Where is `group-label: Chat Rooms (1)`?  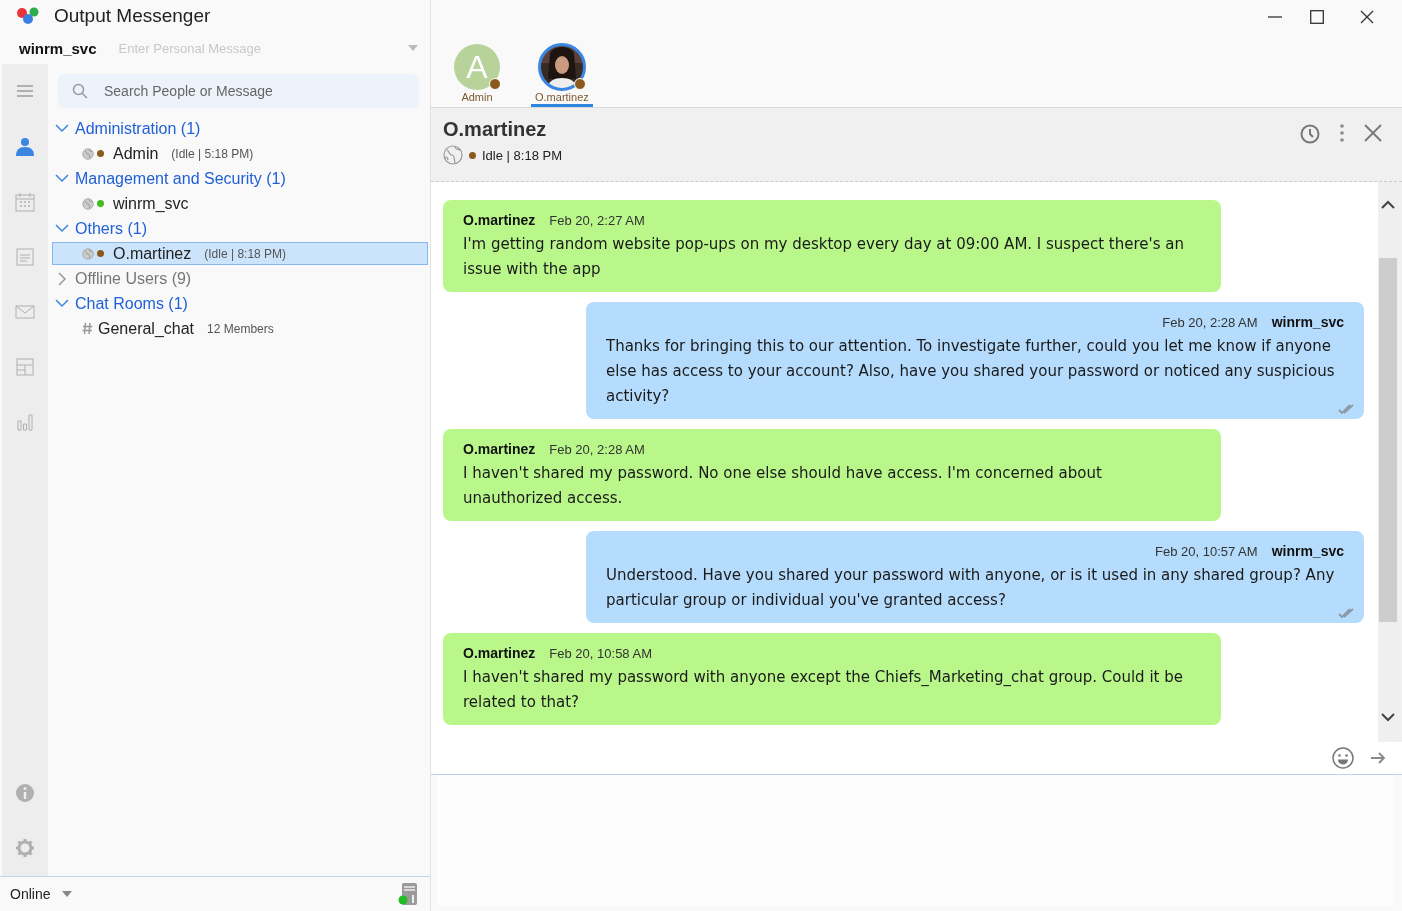 group-label: Chat Rooms (1) is located at coordinates (131, 303).